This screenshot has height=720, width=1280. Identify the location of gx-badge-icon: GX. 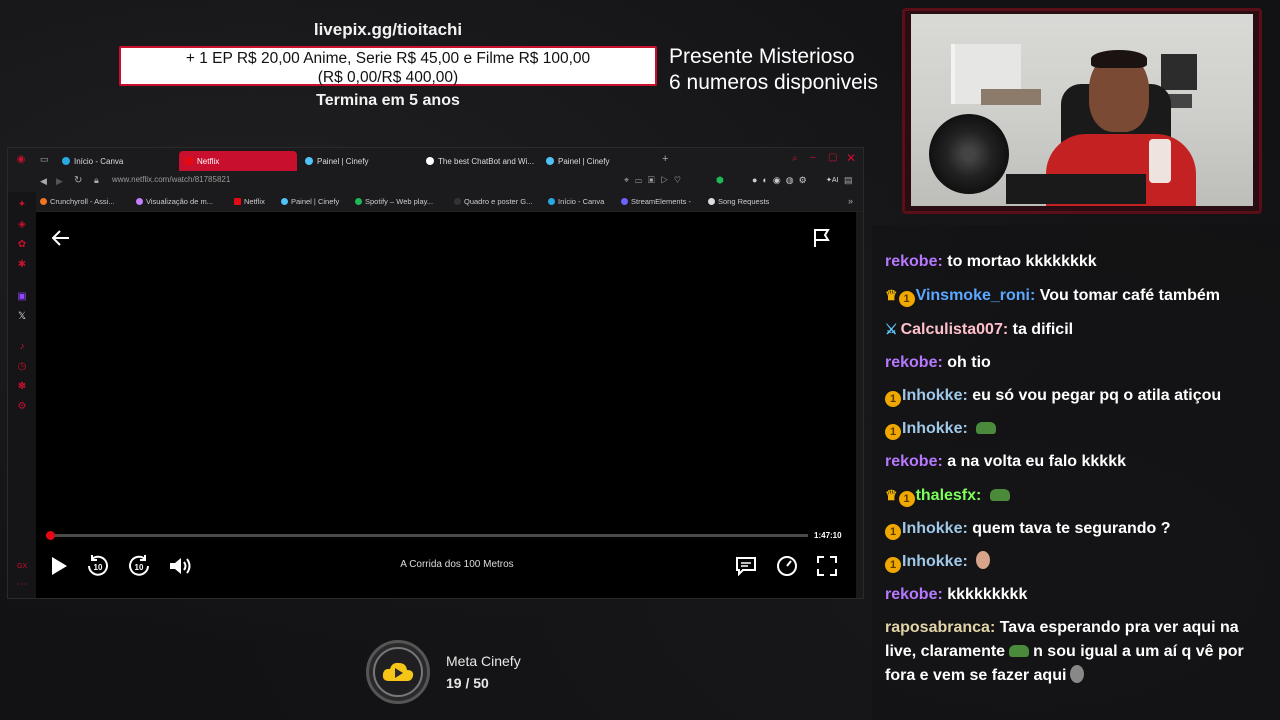
(22, 567).